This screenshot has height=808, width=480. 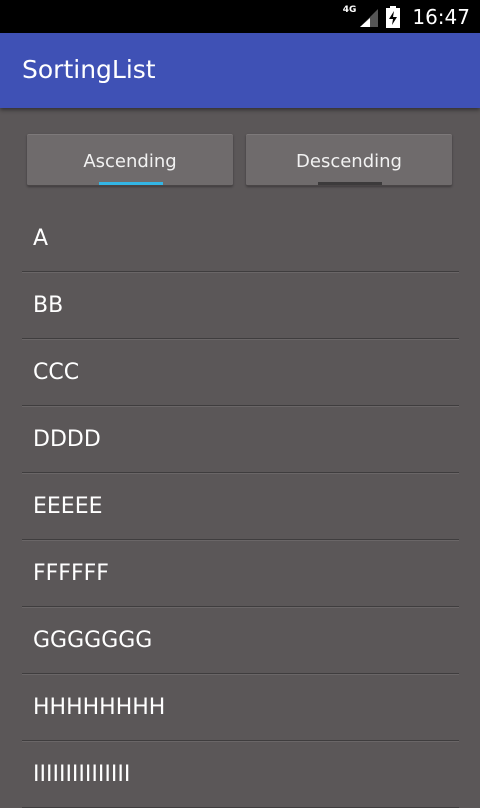 What do you see at coordinates (41, 238) in the screenshot?
I see `list-item-label: A` at bounding box center [41, 238].